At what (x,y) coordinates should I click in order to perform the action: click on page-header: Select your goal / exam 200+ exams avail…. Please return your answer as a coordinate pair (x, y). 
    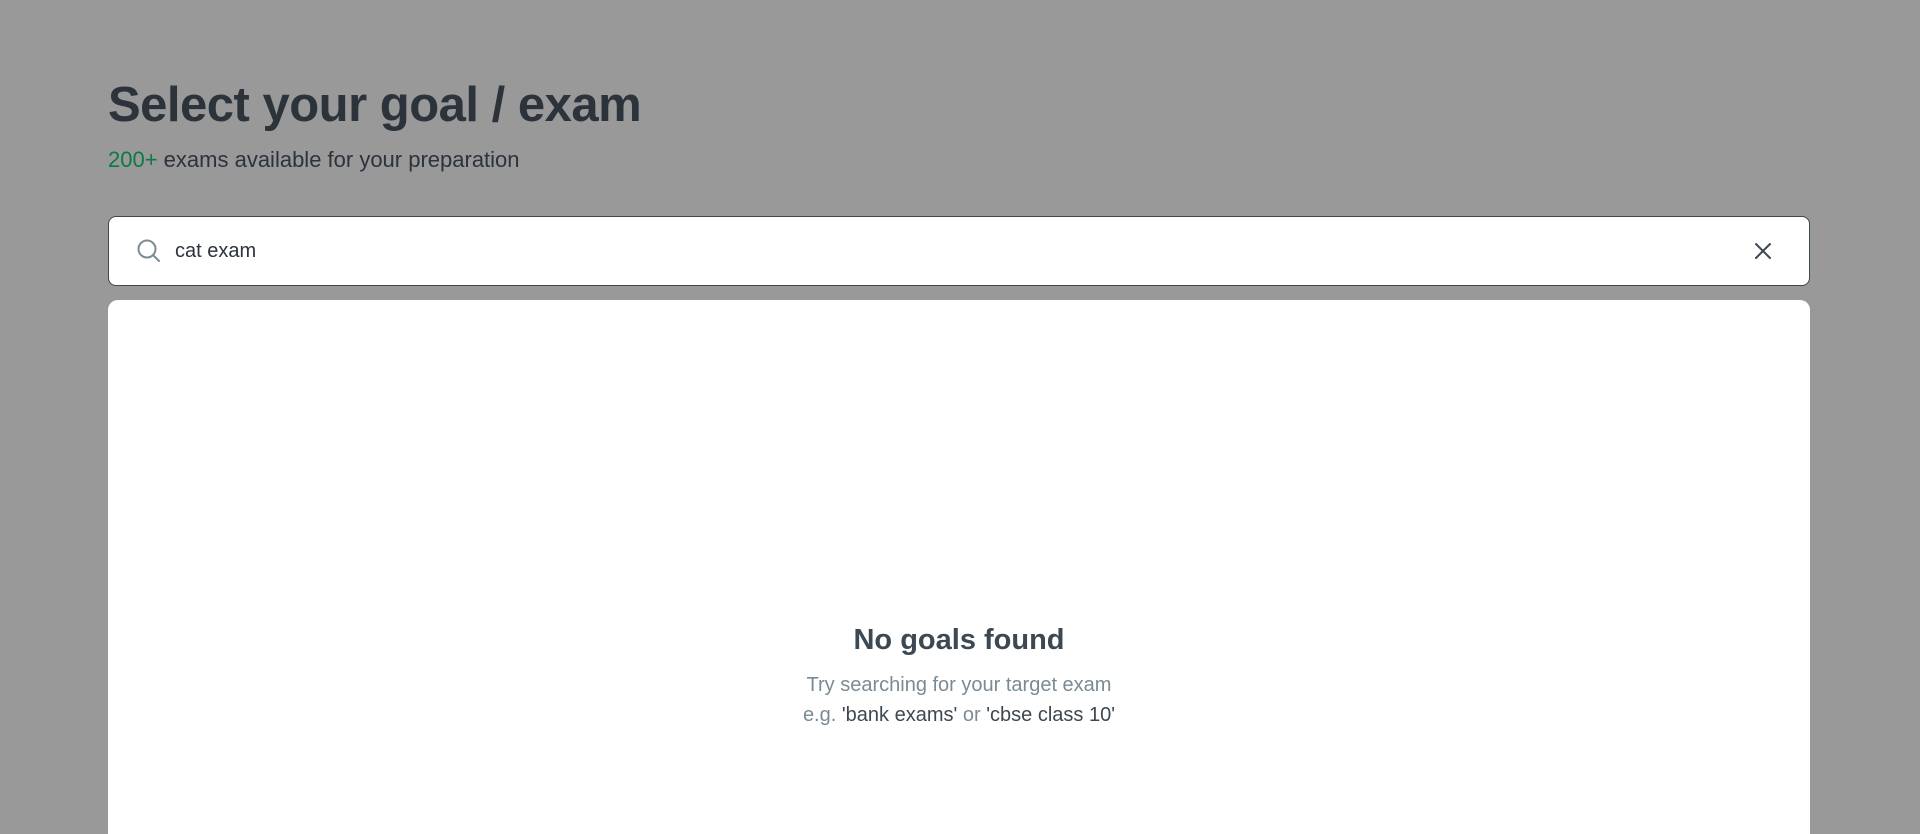
    Looking at the image, I should click on (375, 125).